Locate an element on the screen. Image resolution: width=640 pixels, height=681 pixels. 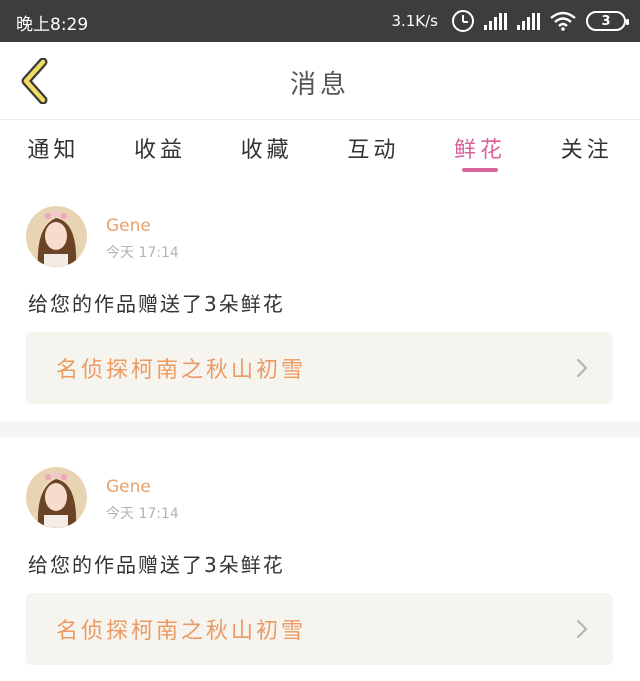
tab-favorites: 收藏 is located at coordinates (266, 148).